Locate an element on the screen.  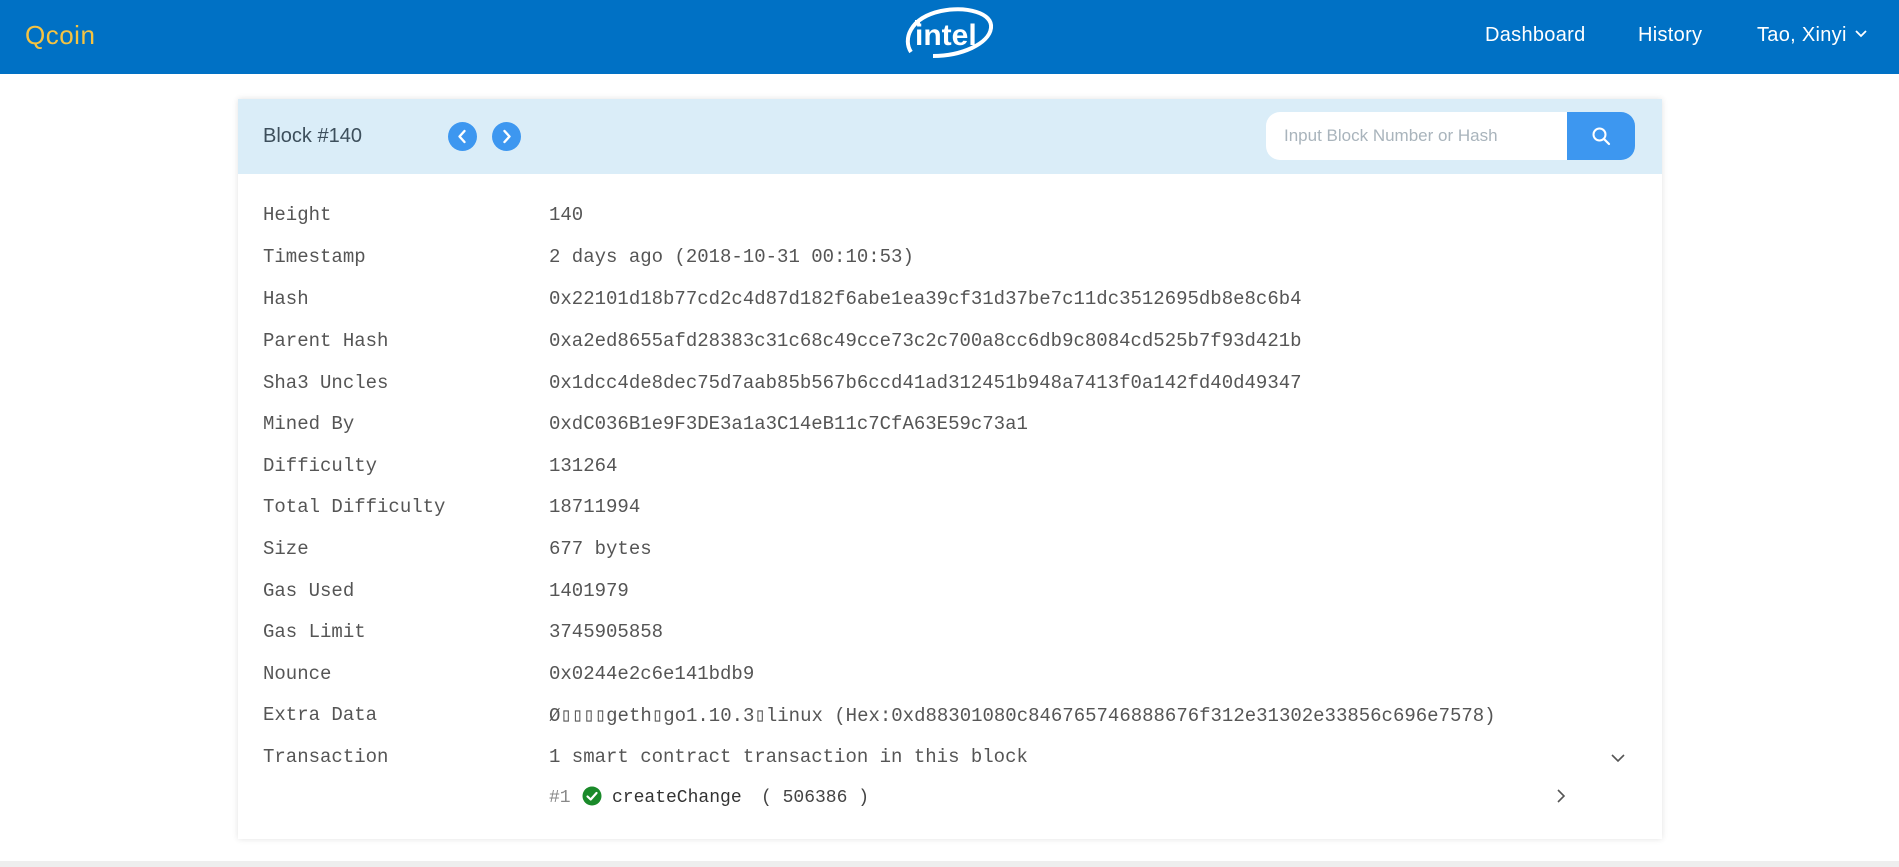
detail-value: 0x0244e2c6e141bdb9 is located at coordinates (652, 674).